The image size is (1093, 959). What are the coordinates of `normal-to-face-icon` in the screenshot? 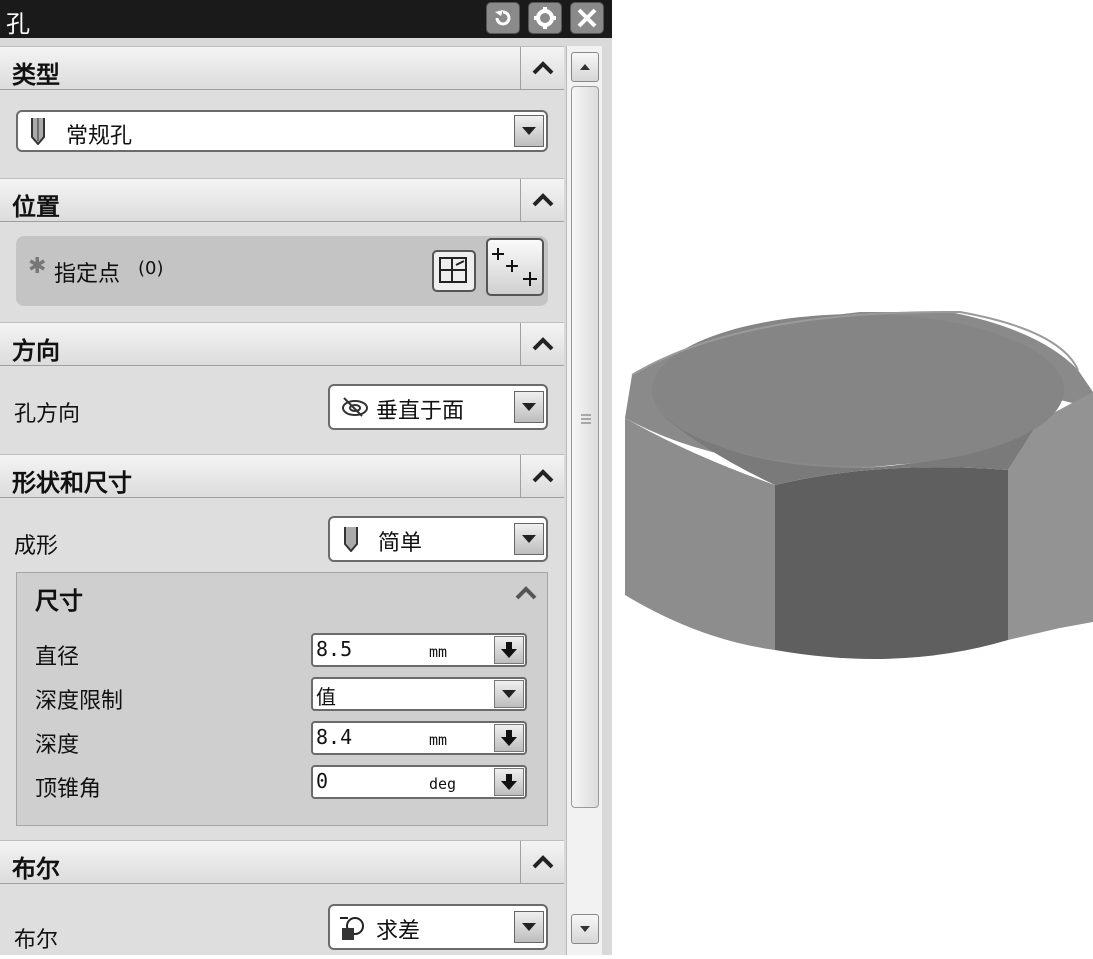 It's located at (355, 407).